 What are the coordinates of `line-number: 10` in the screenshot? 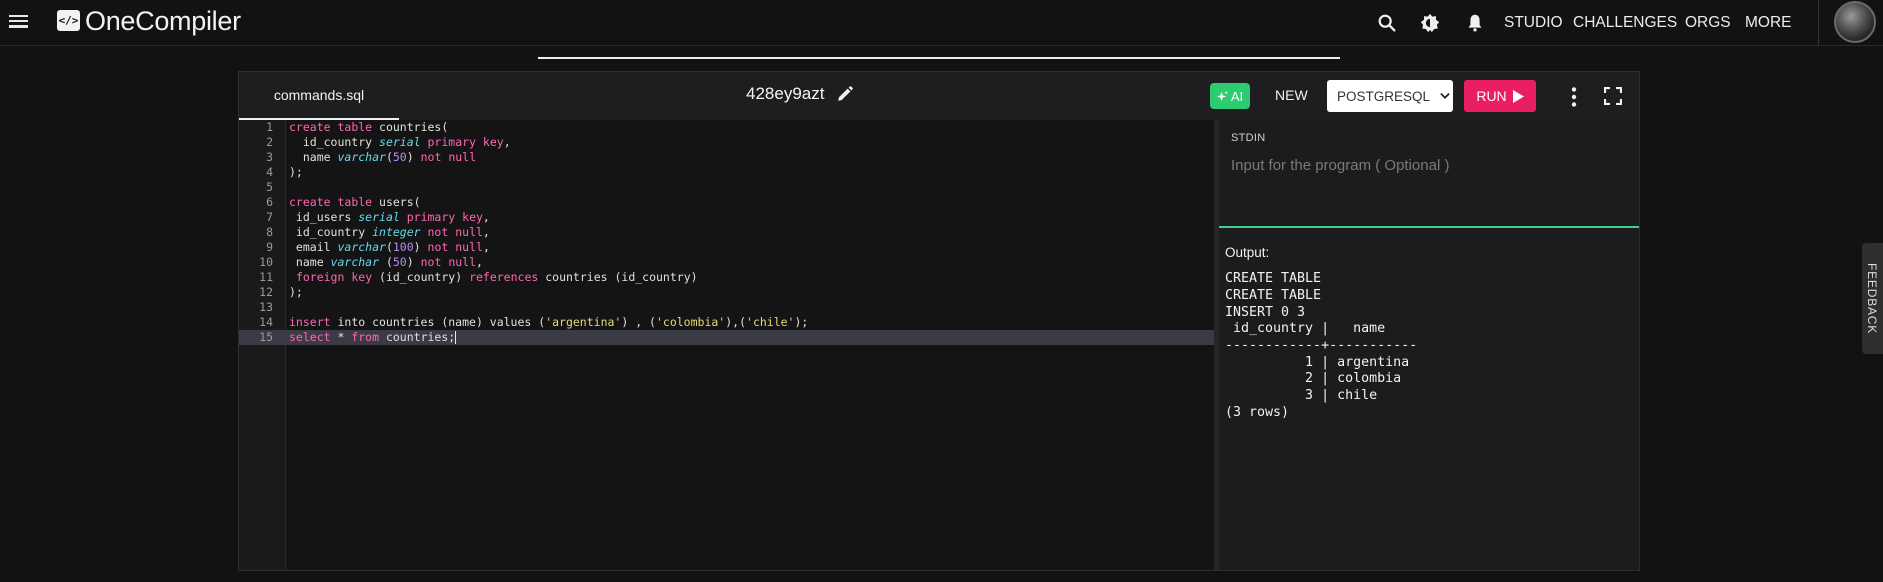 It's located at (266, 262).